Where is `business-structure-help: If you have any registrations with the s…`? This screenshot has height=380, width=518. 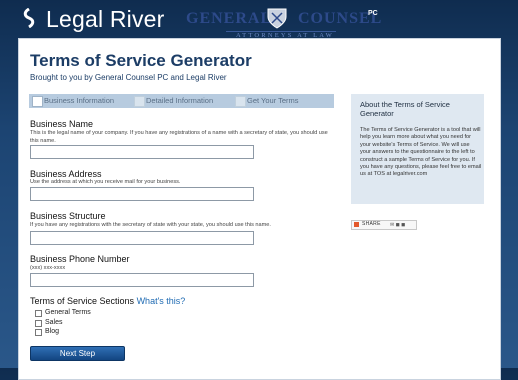 business-structure-help: If you have any registrations with the s… is located at coordinates (150, 225).